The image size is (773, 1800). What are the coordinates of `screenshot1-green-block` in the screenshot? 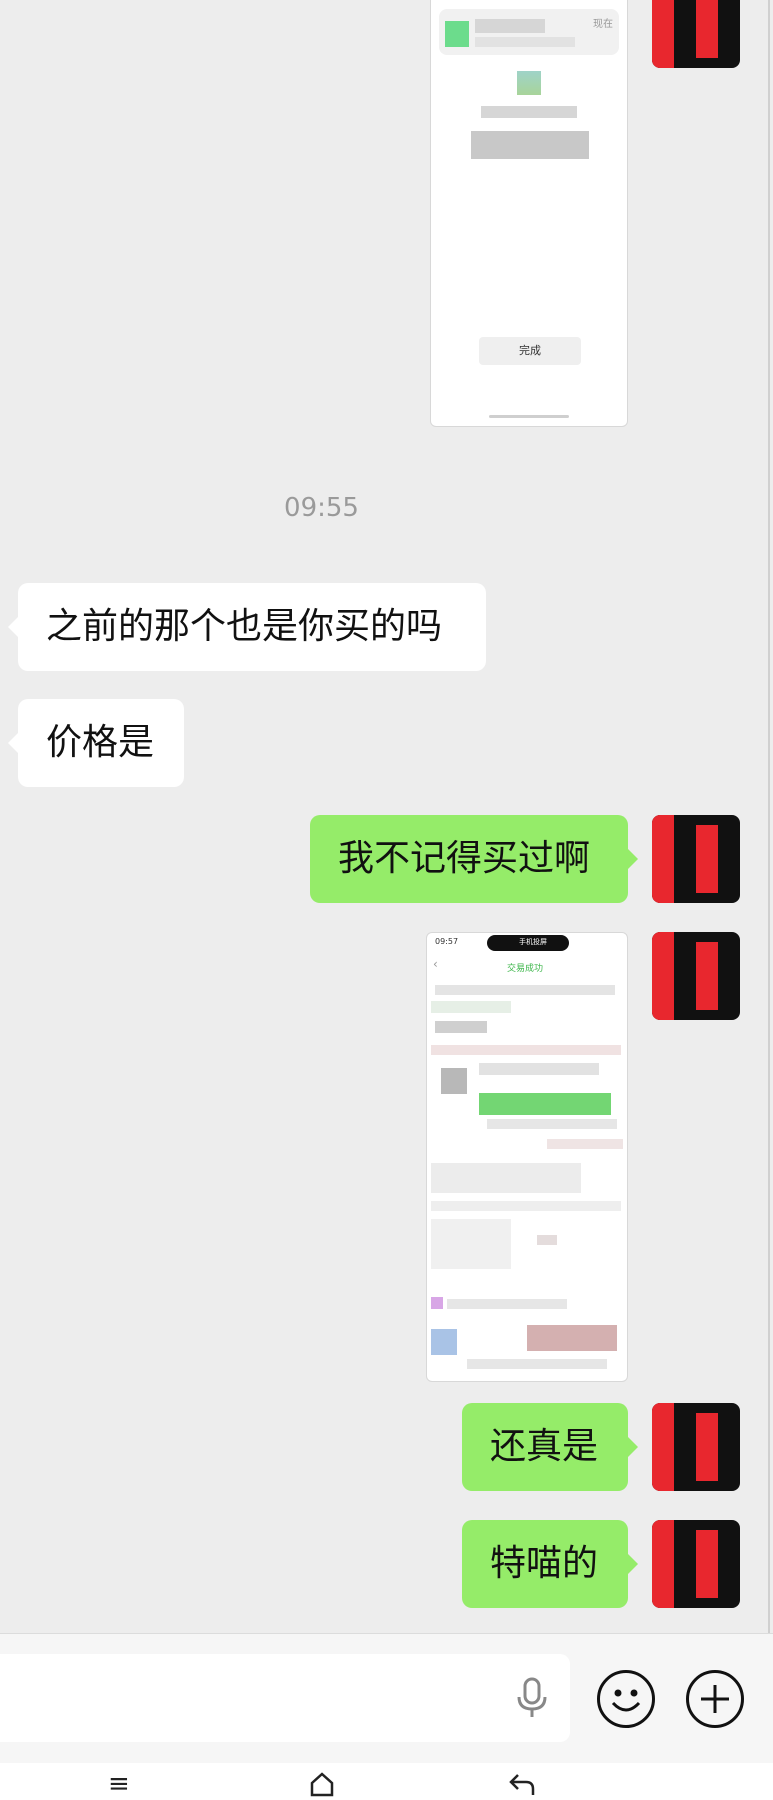 It's located at (457, 34).